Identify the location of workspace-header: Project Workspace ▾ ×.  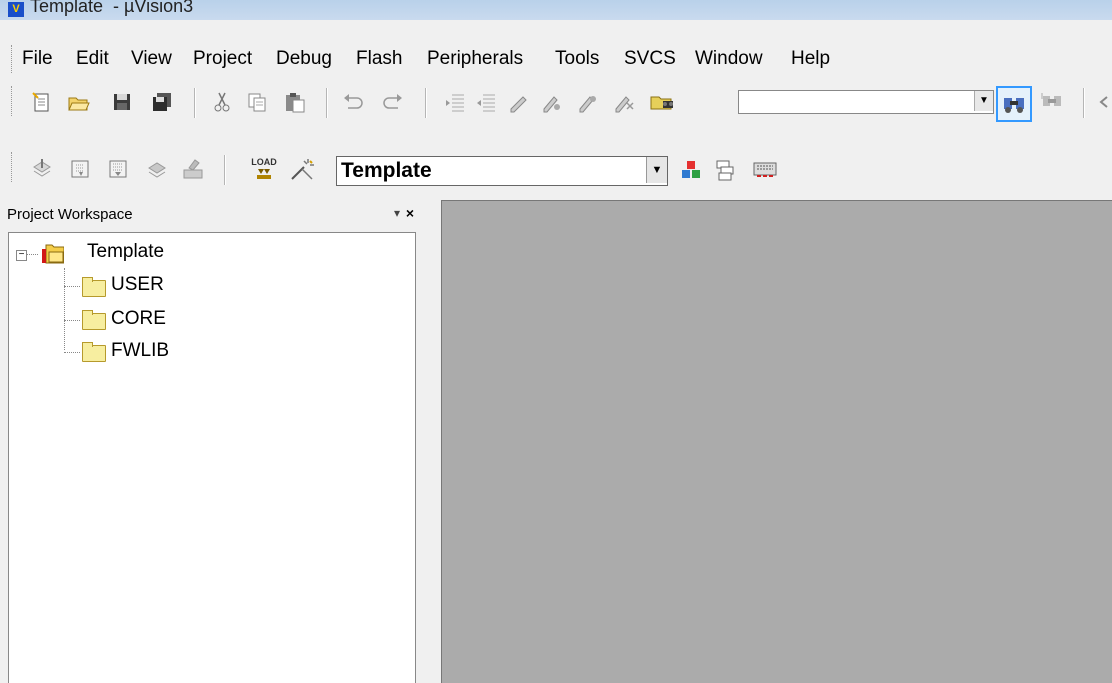
(212, 216).